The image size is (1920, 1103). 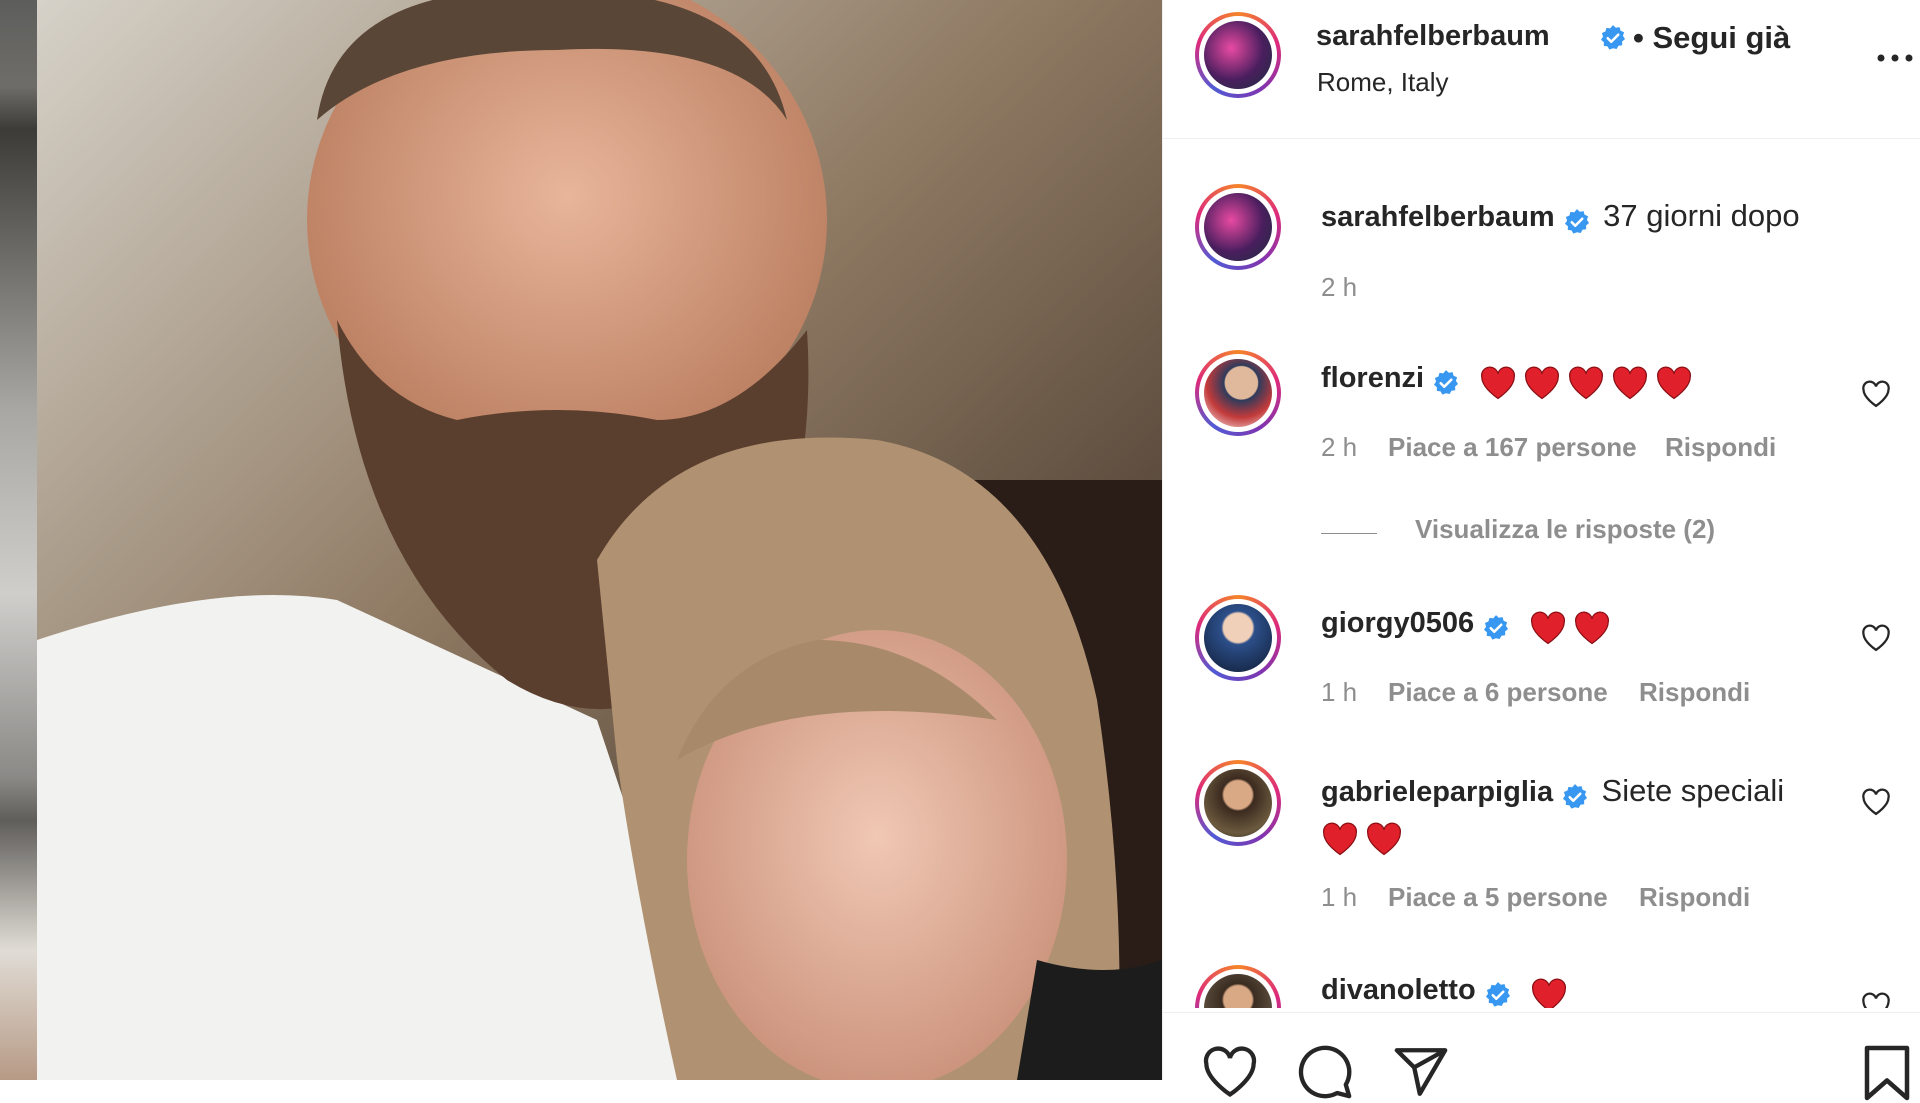 I want to click on caption-avatar, so click(x=1238, y=227).